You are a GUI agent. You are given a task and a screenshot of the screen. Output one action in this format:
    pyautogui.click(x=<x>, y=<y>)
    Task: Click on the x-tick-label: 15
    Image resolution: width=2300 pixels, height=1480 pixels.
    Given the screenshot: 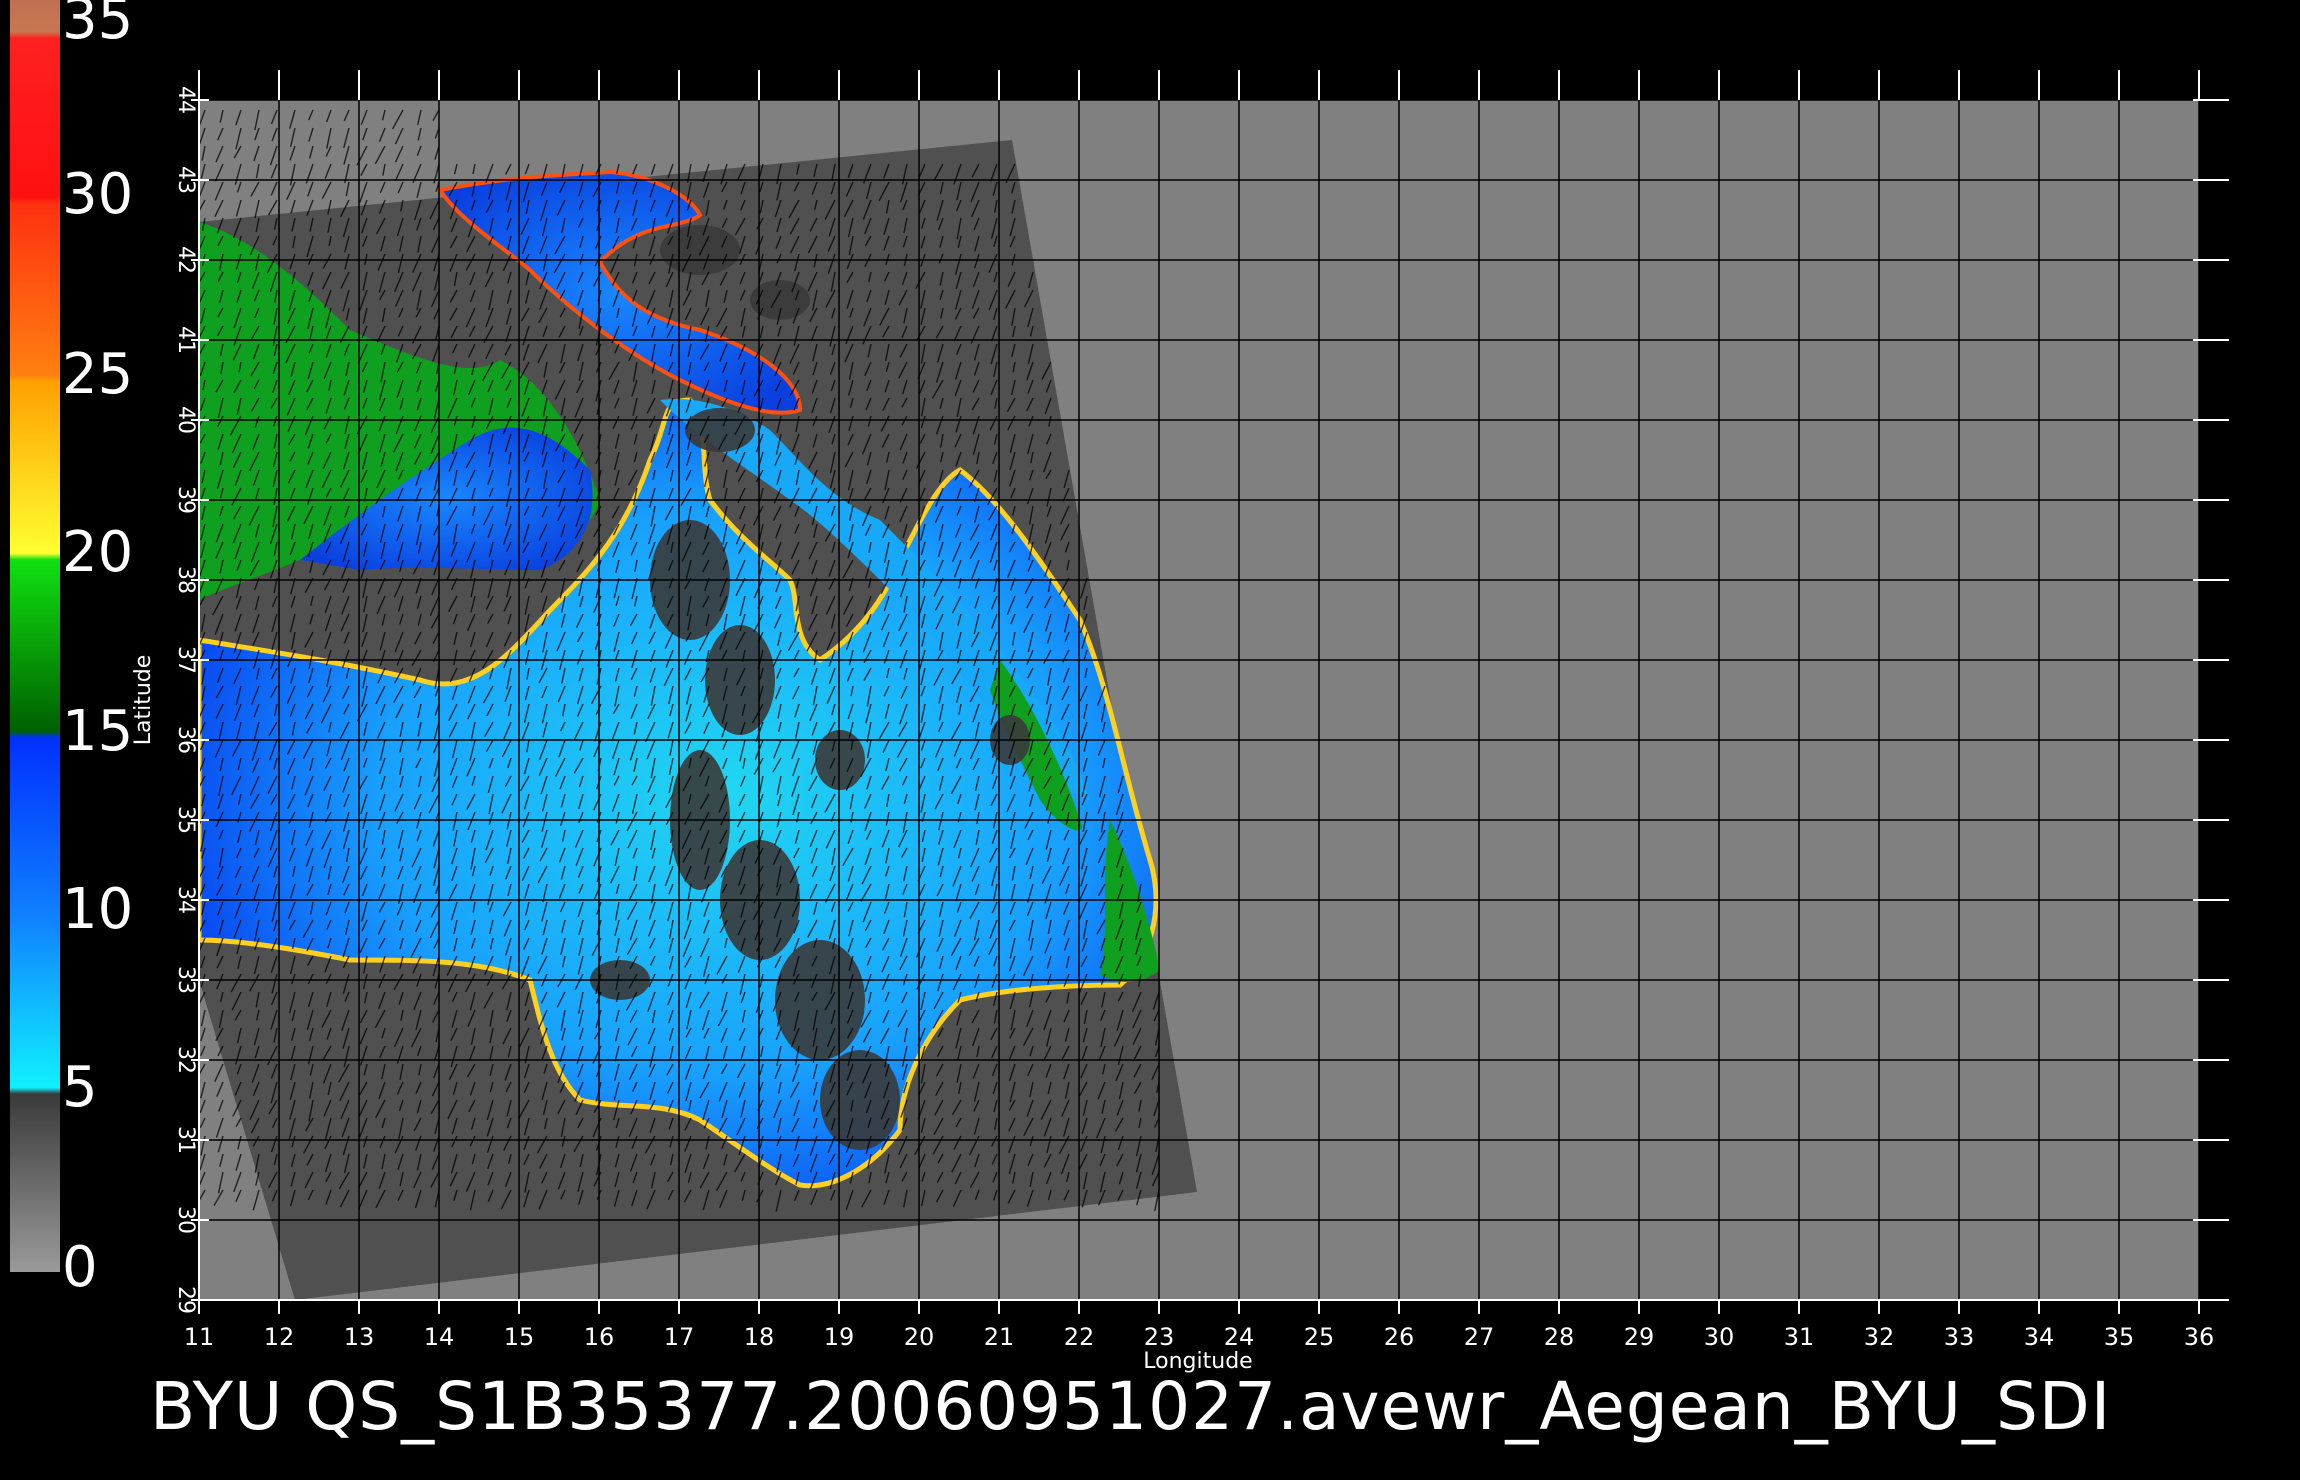 What is the action you would take?
    pyautogui.click(x=519, y=1337)
    